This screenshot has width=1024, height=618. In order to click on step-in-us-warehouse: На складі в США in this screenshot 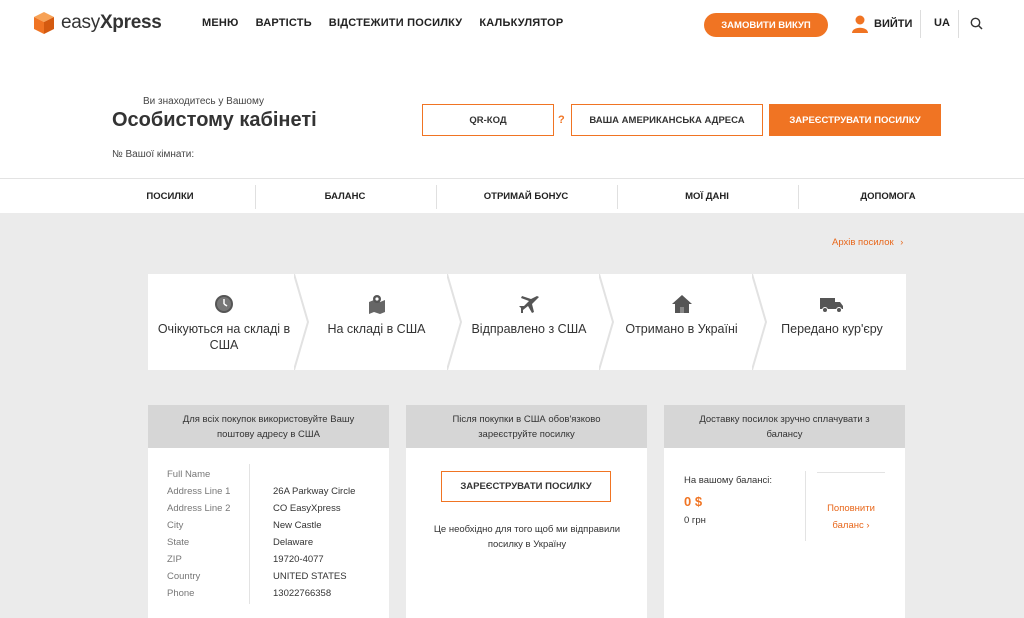, I will do `click(376, 322)`.